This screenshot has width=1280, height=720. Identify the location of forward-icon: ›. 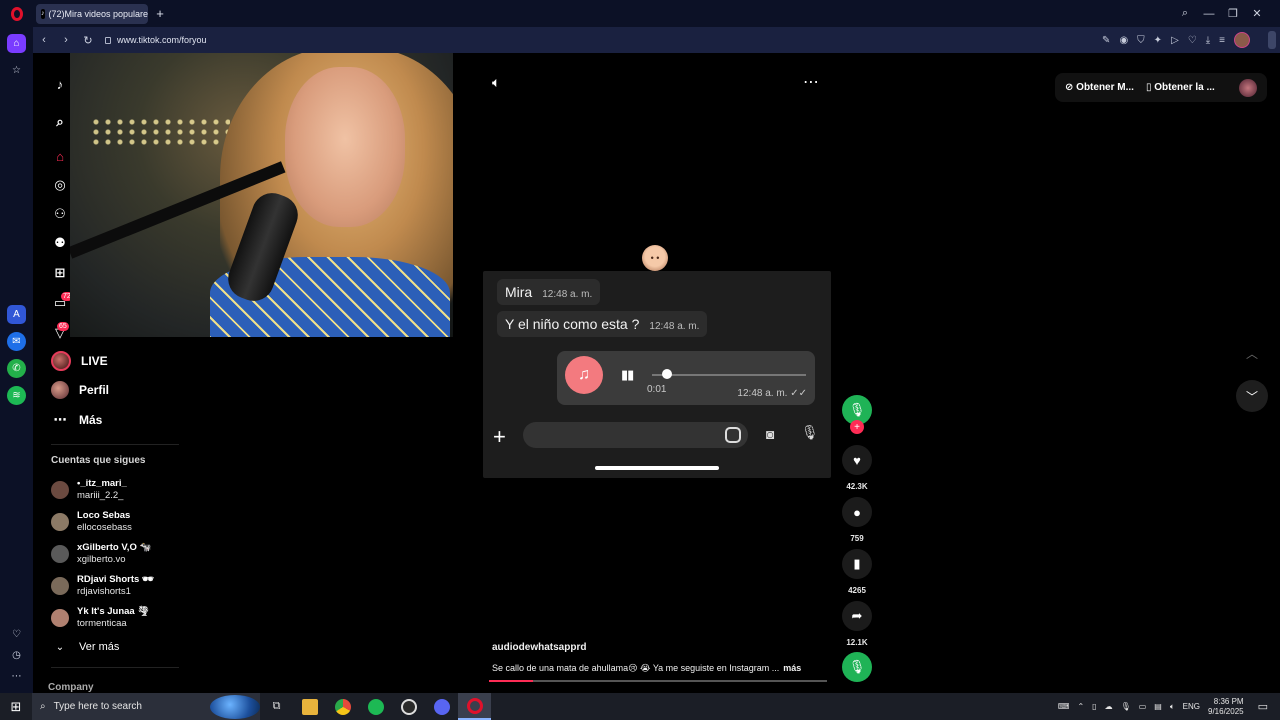
(66, 40).